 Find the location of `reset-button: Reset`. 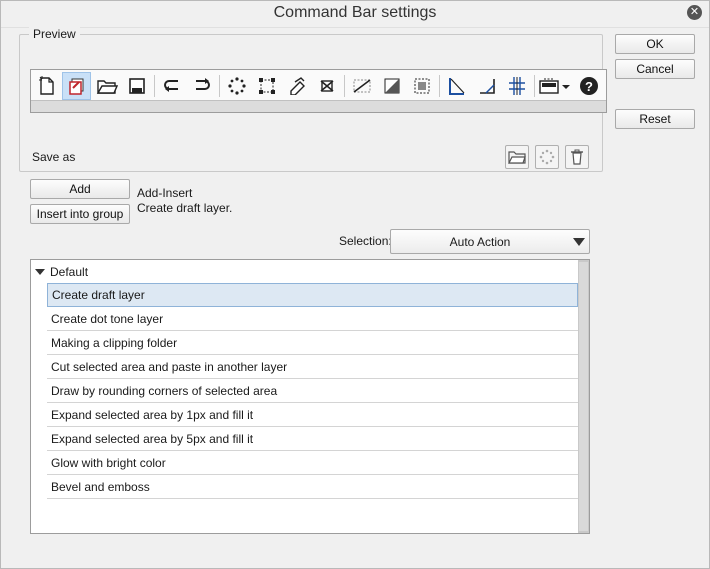

reset-button: Reset is located at coordinates (655, 119).